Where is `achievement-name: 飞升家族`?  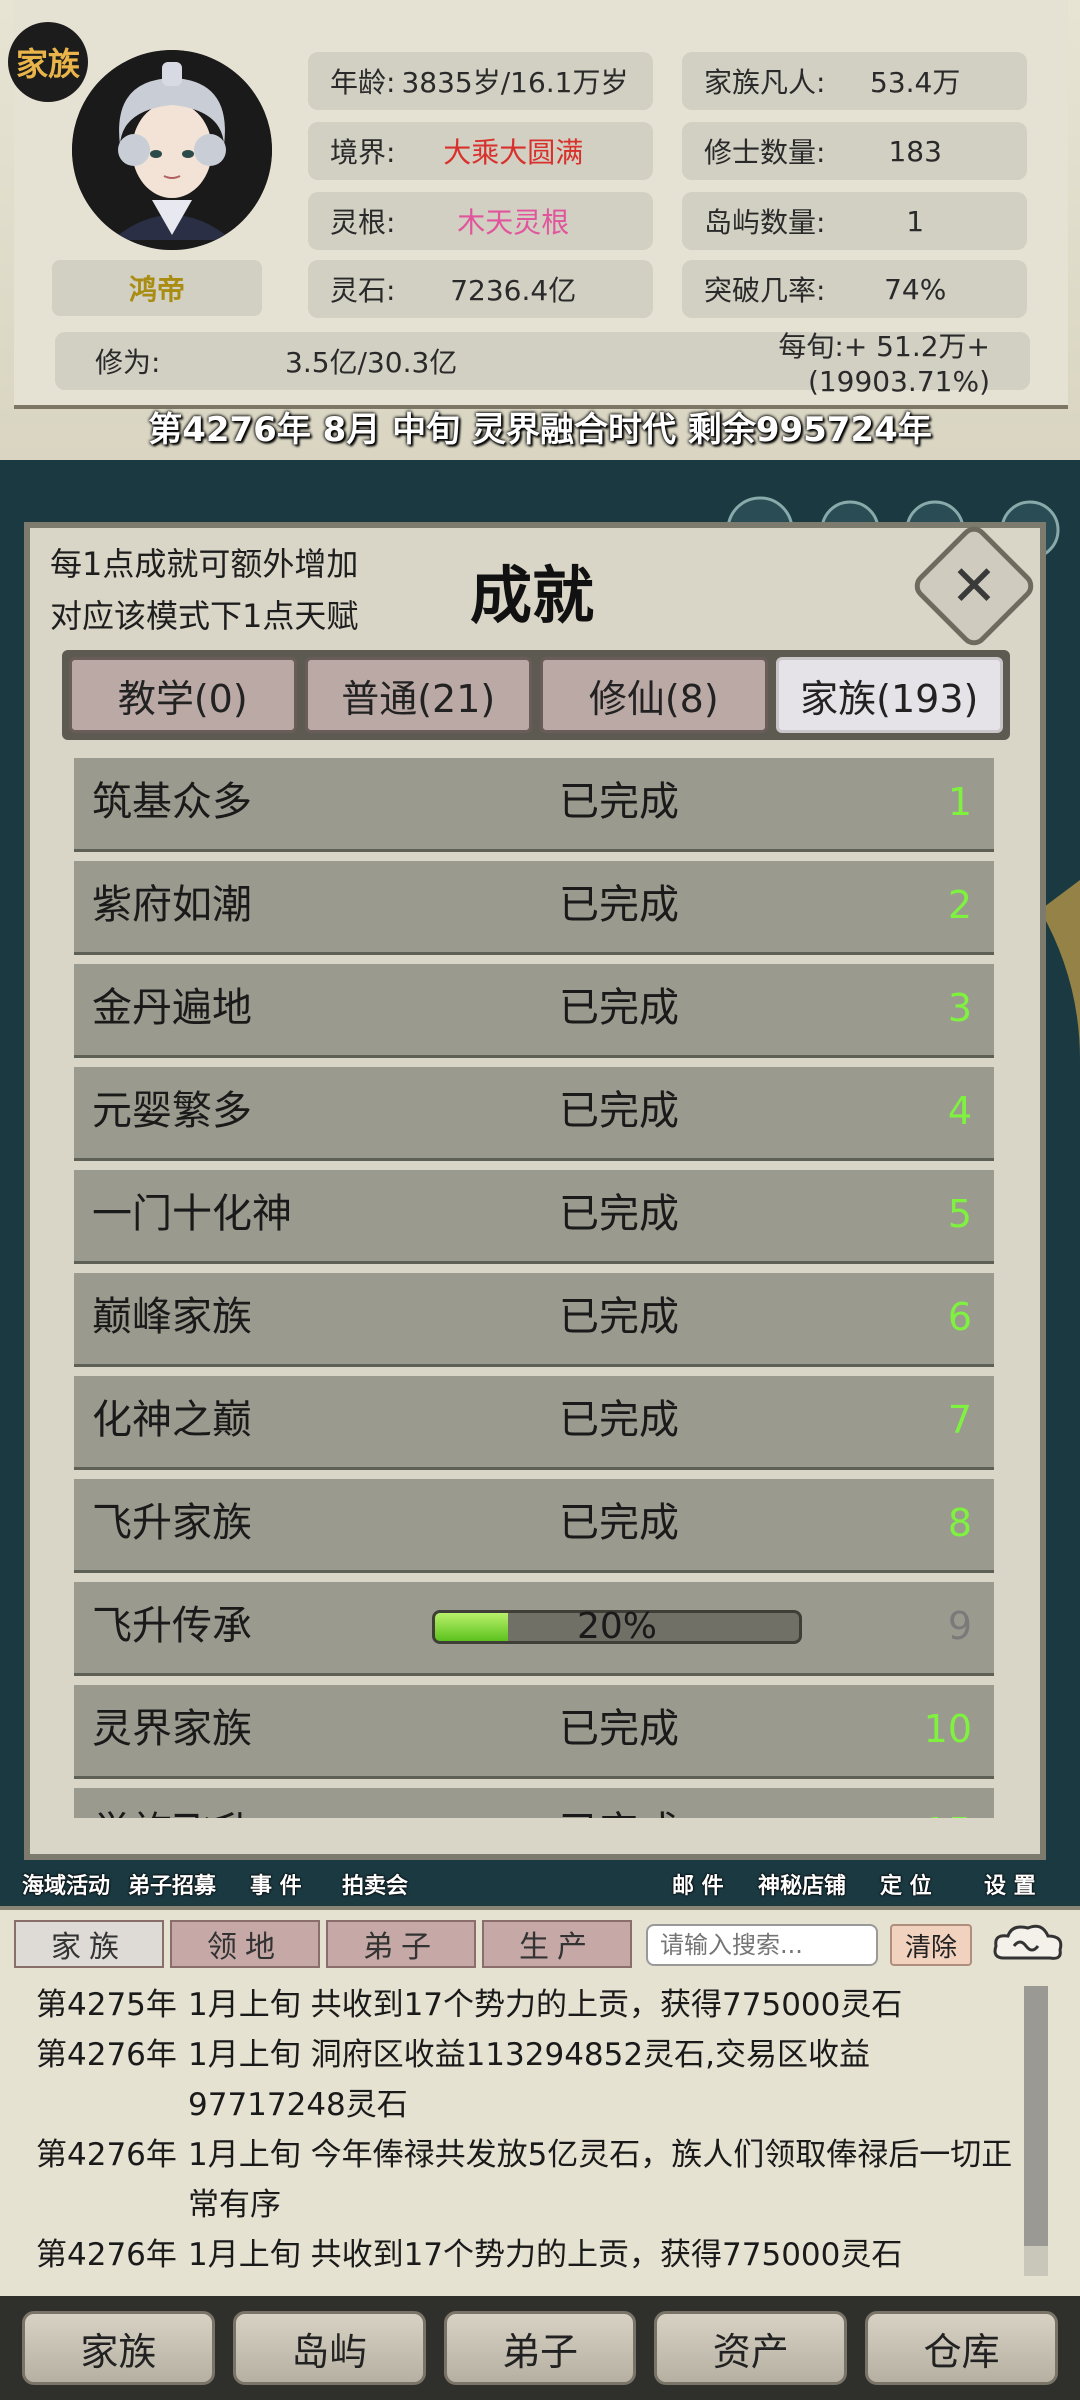
achievement-name: 飞升家族 is located at coordinates (172, 1523).